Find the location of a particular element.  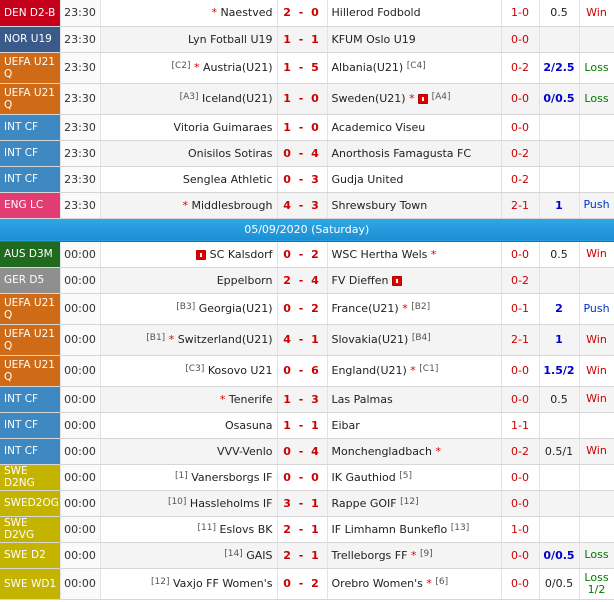

away-team-cell: FV Dieffen is located at coordinates (414, 280).